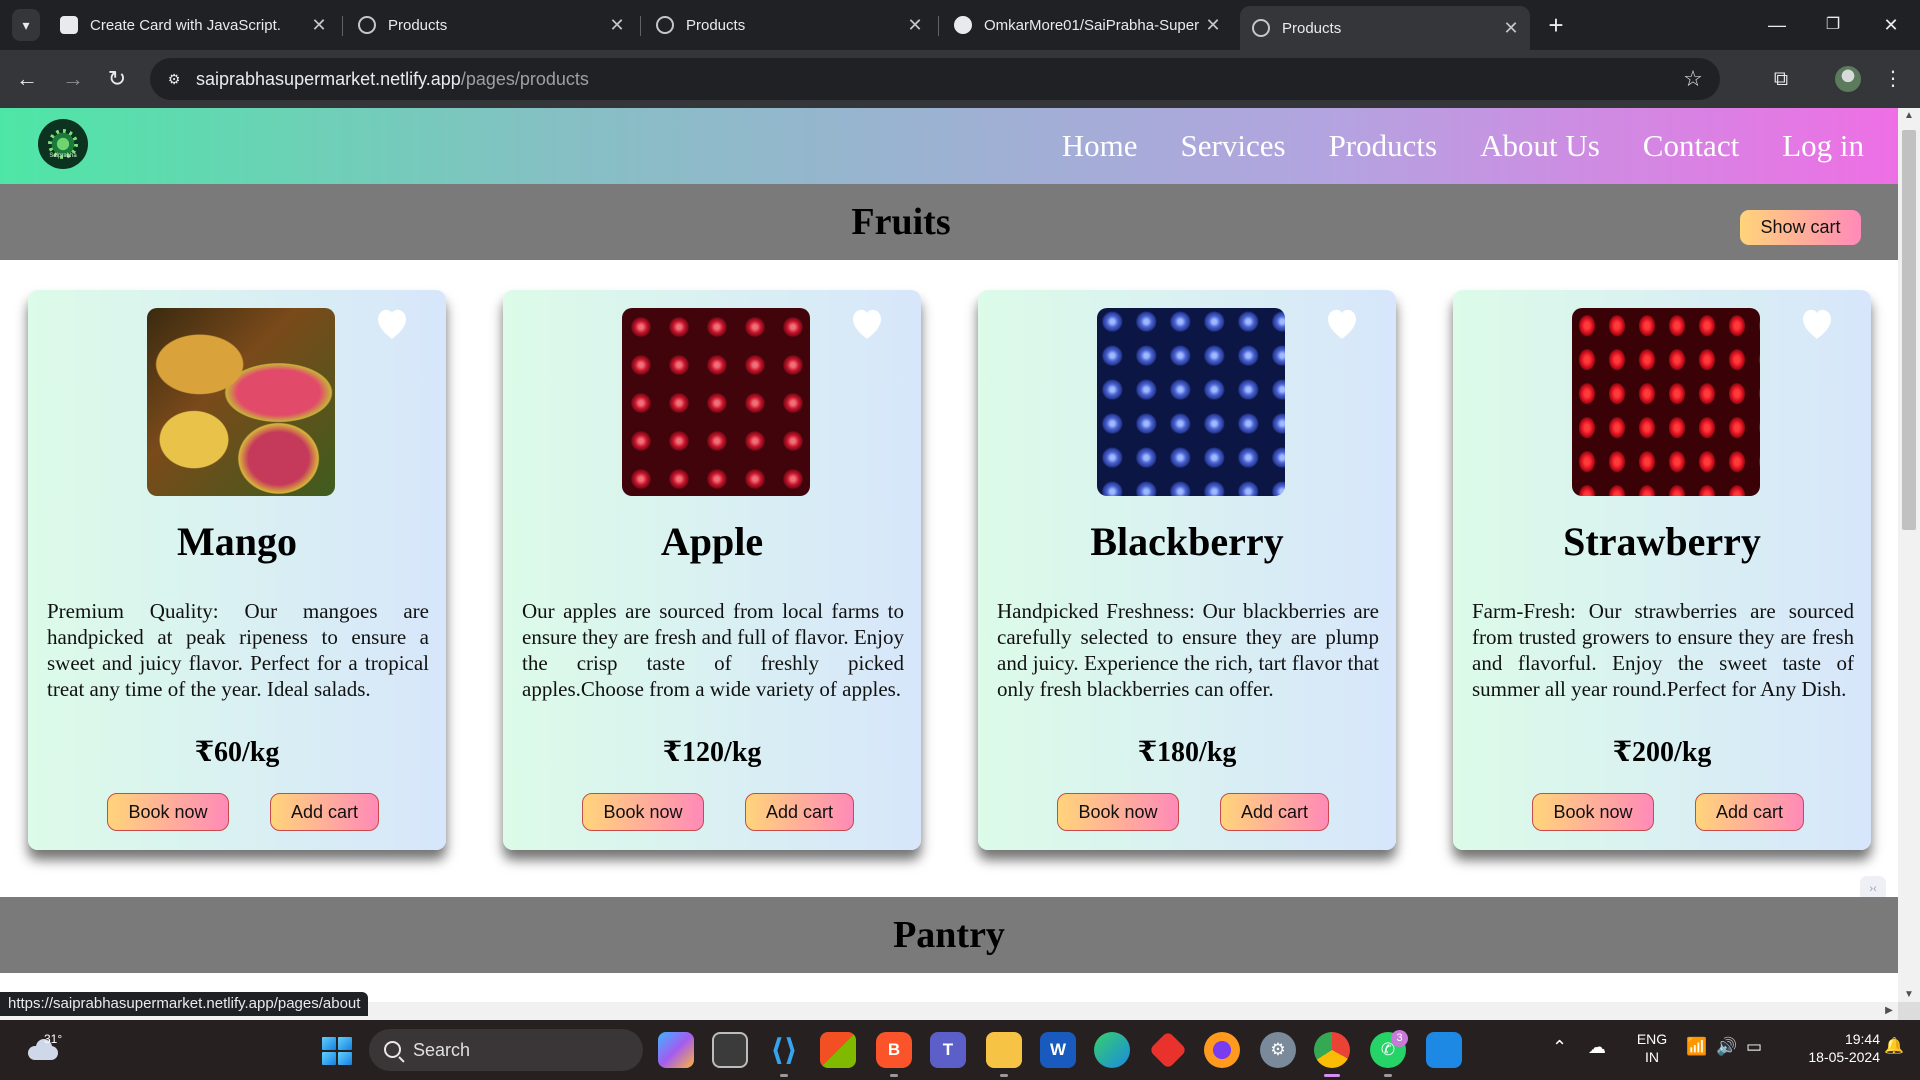 The height and width of the screenshot is (1080, 1920). Describe the element at coordinates (838, 1050) in the screenshot. I see `ms-store-icon` at that location.